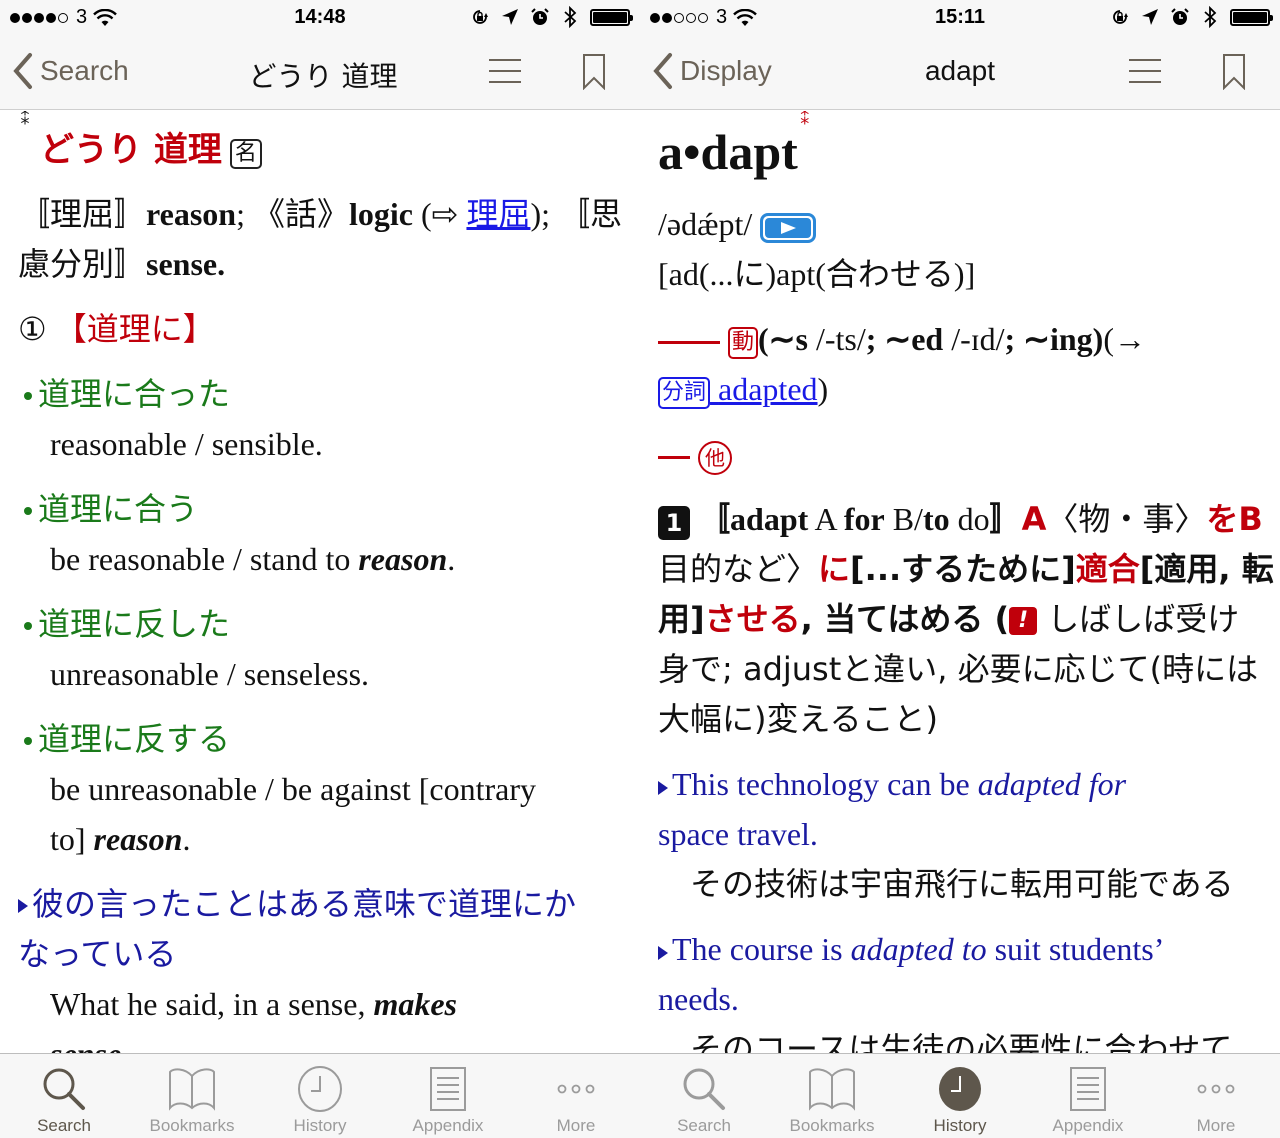 Image resolution: width=1280 pixels, height=1138 pixels. I want to click on pattern-var: A, so click(826, 519).